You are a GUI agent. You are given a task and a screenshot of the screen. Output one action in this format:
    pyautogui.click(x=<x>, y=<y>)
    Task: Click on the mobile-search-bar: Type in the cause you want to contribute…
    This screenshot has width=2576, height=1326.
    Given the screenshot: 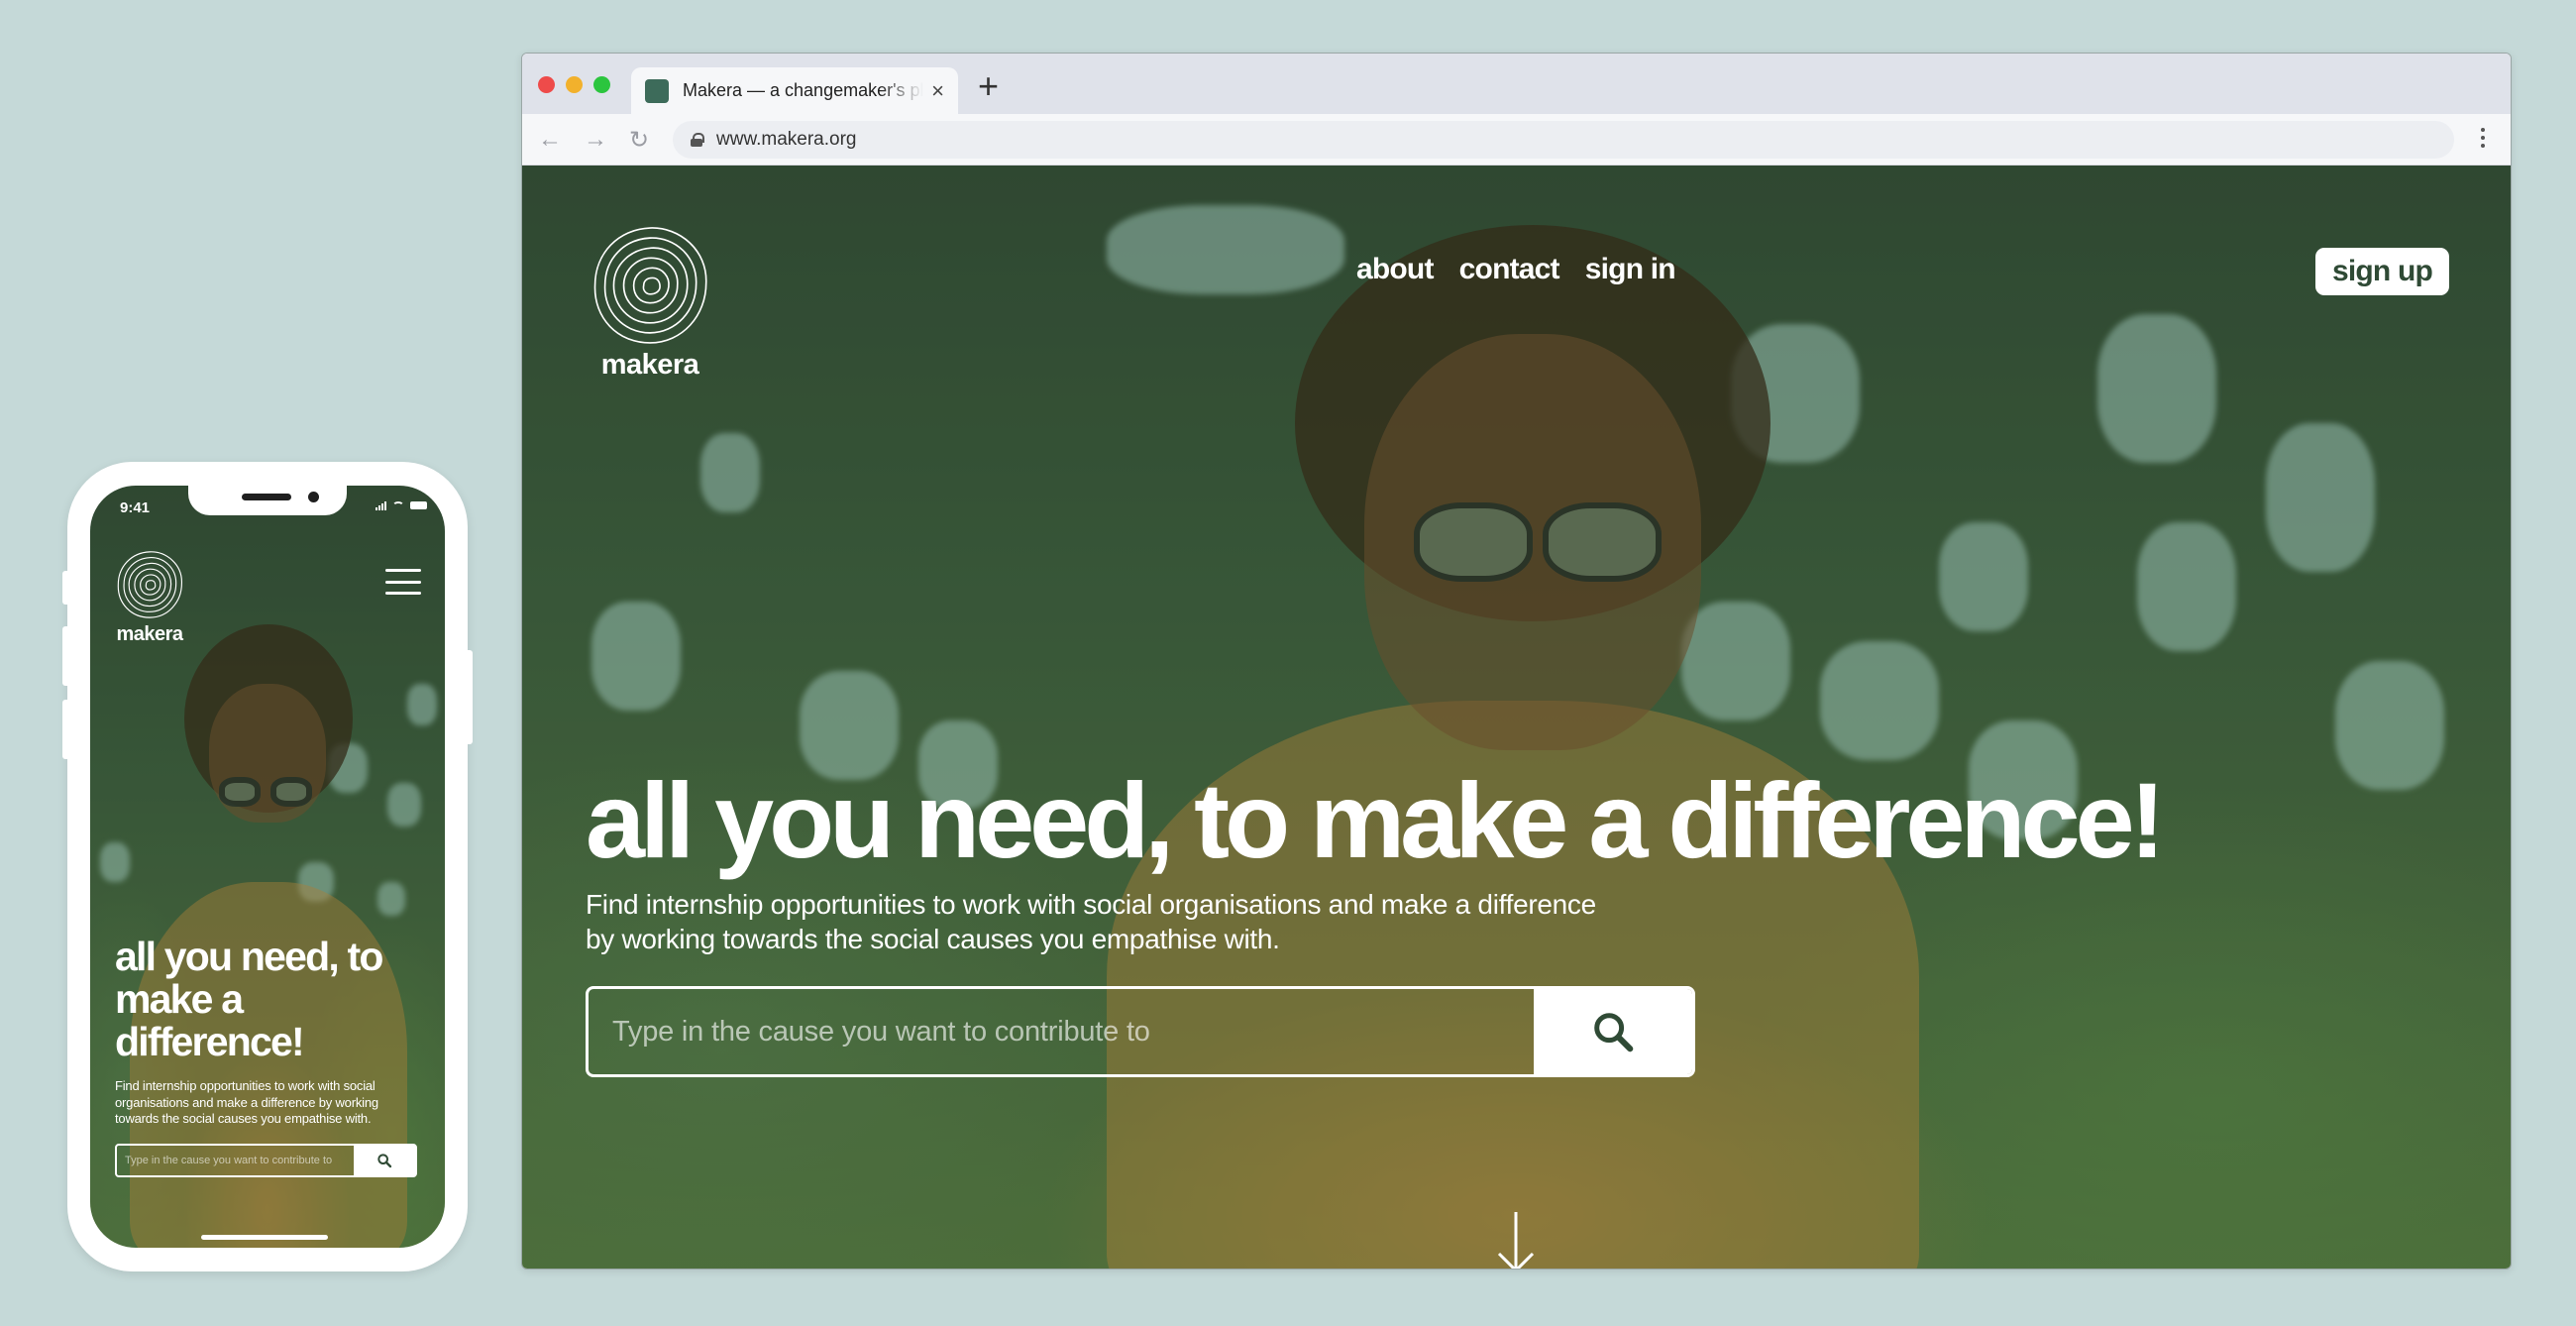 What is the action you would take?
    pyautogui.click(x=266, y=1160)
    